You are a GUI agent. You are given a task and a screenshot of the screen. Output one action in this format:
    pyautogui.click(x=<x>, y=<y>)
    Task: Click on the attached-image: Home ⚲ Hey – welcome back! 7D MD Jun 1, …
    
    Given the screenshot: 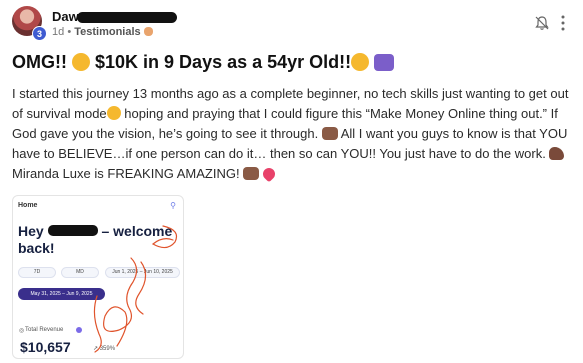 What is the action you would take?
    pyautogui.click(x=98, y=277)
    